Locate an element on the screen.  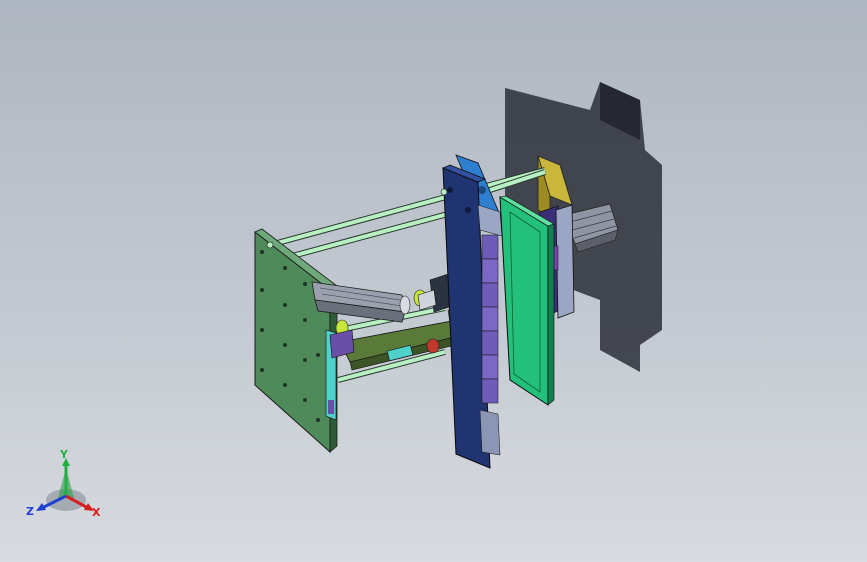
z-axis-label: Z is located at coordinates (30, 511).